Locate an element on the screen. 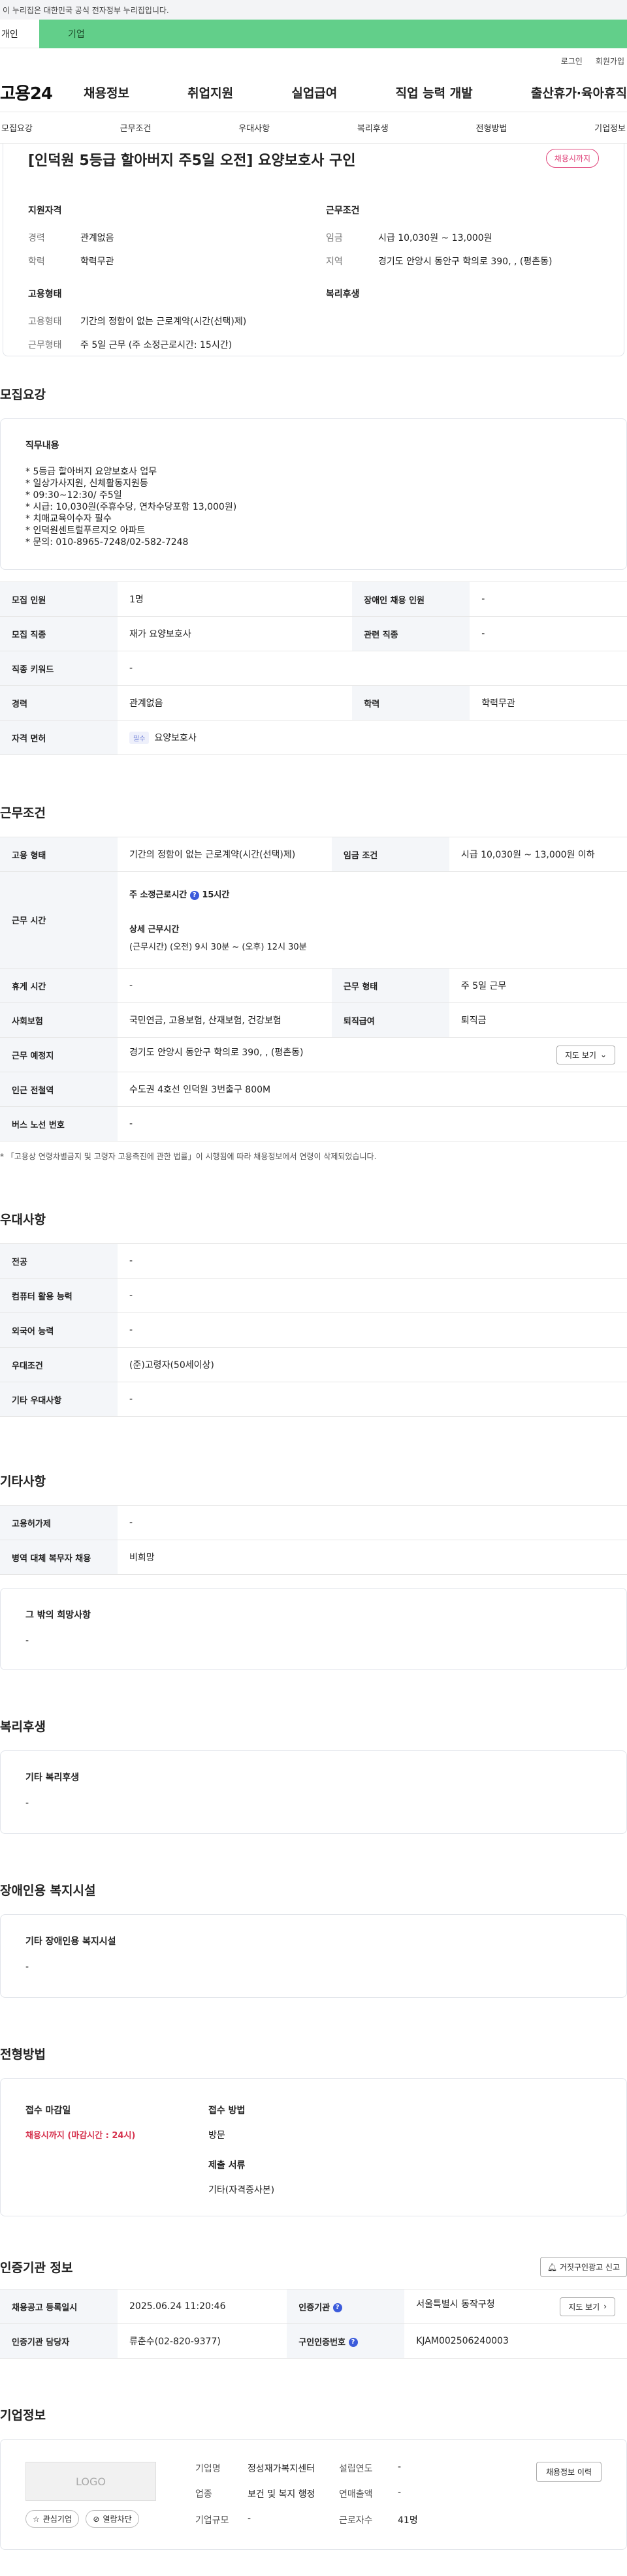  cert-map-label: 지도 보기 is located at coordinates (584, 2307).